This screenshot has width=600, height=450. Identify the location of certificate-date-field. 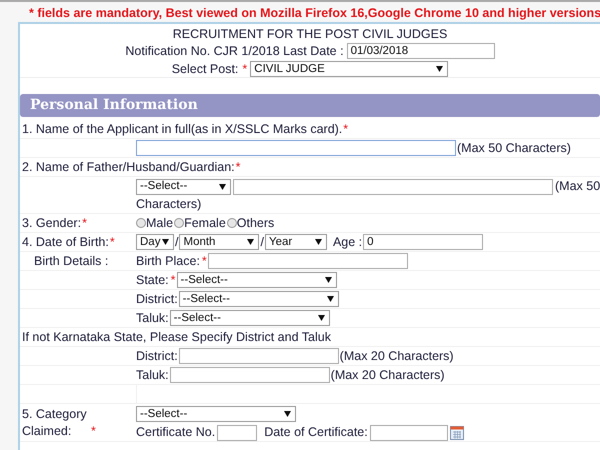
(409, 432).